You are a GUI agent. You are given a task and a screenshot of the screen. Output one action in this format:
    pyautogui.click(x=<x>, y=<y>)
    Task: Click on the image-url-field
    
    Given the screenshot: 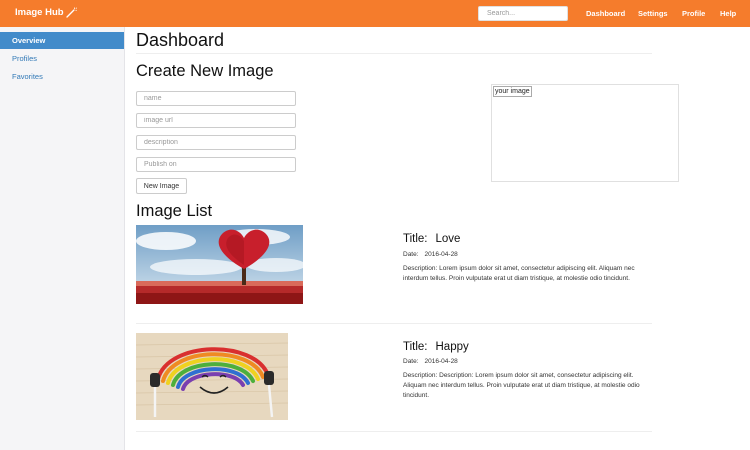 What is the action you would take?
    pyautogui.click(x=216, y=120)
    